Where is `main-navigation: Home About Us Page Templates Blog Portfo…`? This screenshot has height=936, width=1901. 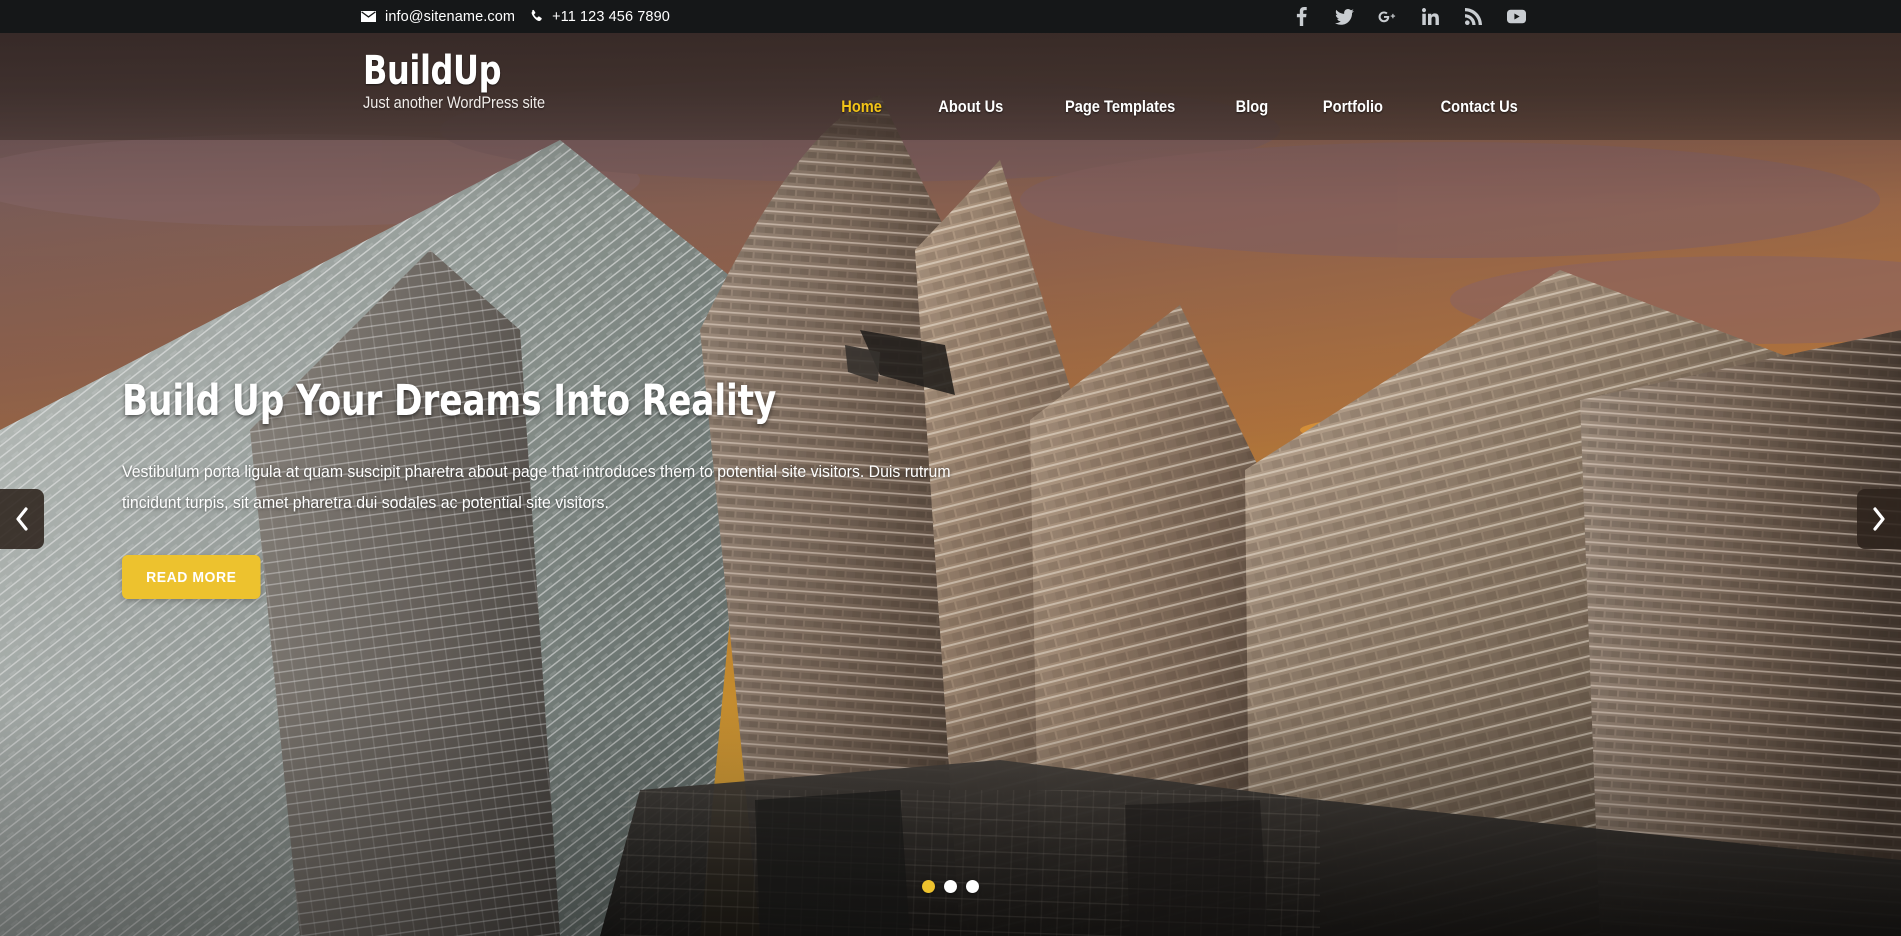 main-navigation: Home About Us Page Templates Blog Portfo… is located at coordinates (1170, 107).